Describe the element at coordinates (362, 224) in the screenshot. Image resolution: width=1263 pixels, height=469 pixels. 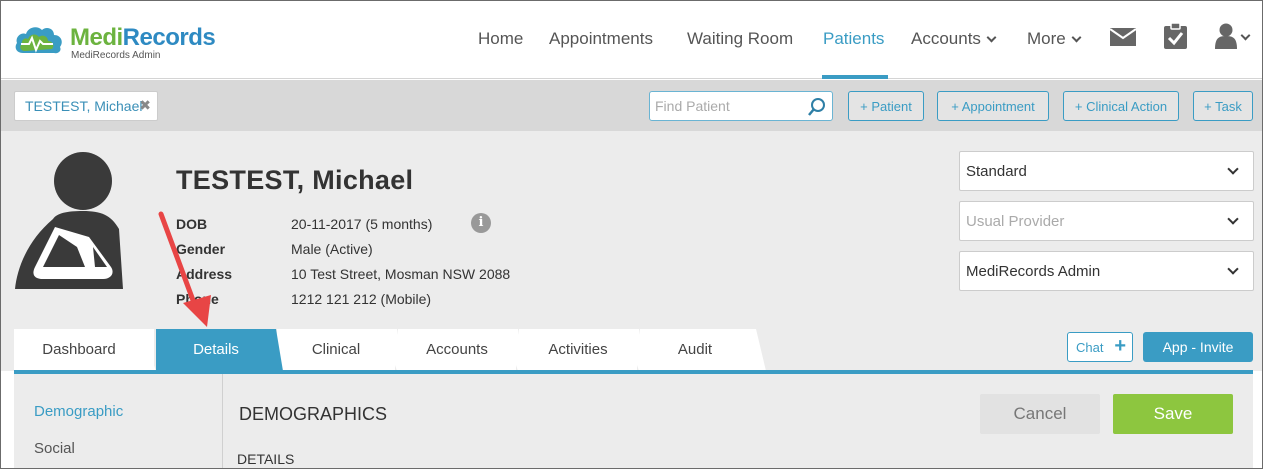
I see `dob-value: 20-11-2017 (5 months)` at that location.